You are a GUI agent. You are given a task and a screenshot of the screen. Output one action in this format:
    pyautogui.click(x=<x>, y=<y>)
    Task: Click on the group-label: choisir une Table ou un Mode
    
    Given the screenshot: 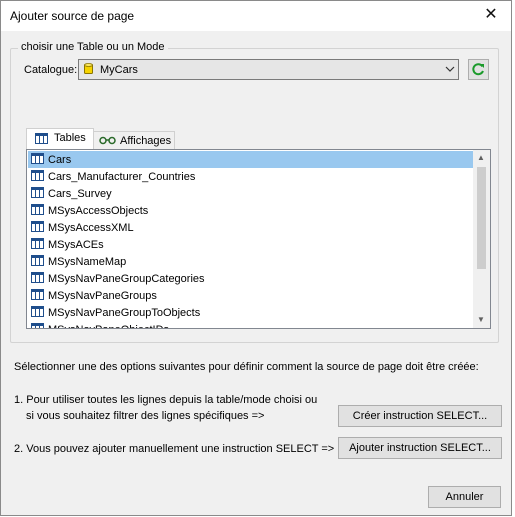 What is the action you would take?
    pyautogui.click(x=93, y=47)
    